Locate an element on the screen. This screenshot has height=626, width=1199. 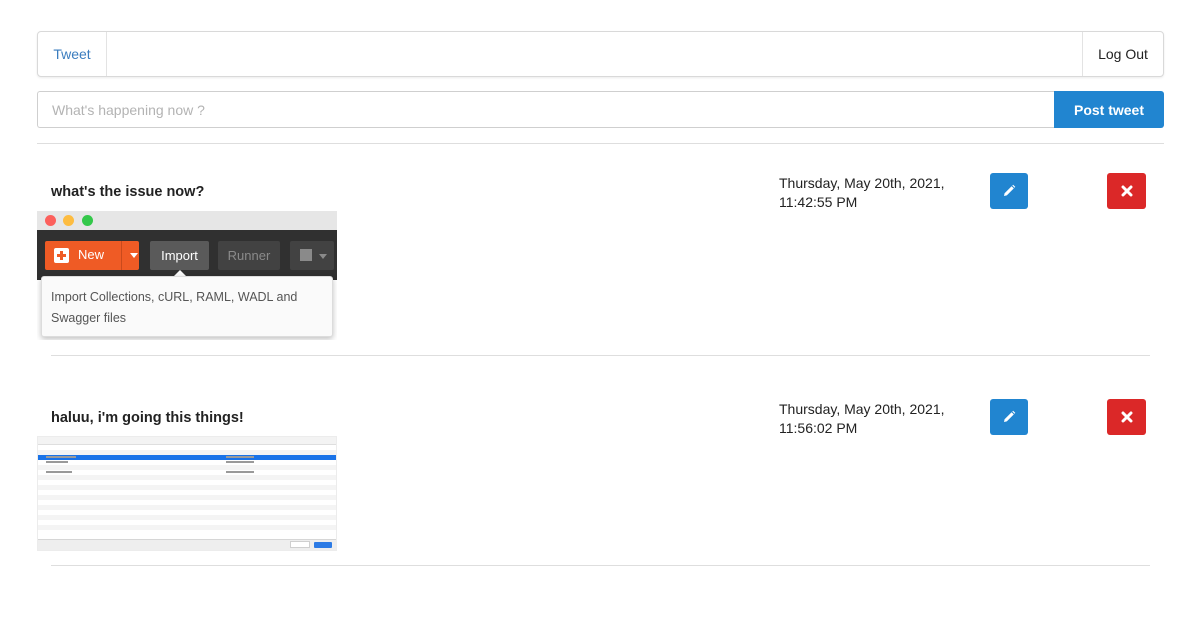
image-list-header is located at coordinates (187, 441).